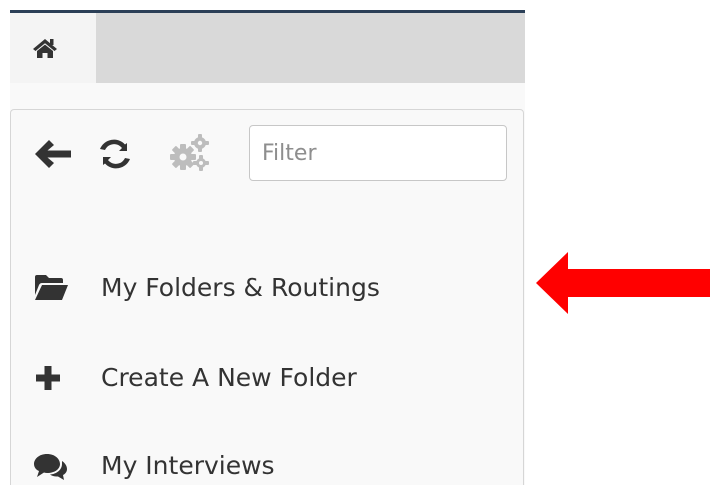 The image size is (710, 485). What do you see at coordinates (45, 48) in the screenshot?
I see `home-icon` at bounding box center [45, 48].